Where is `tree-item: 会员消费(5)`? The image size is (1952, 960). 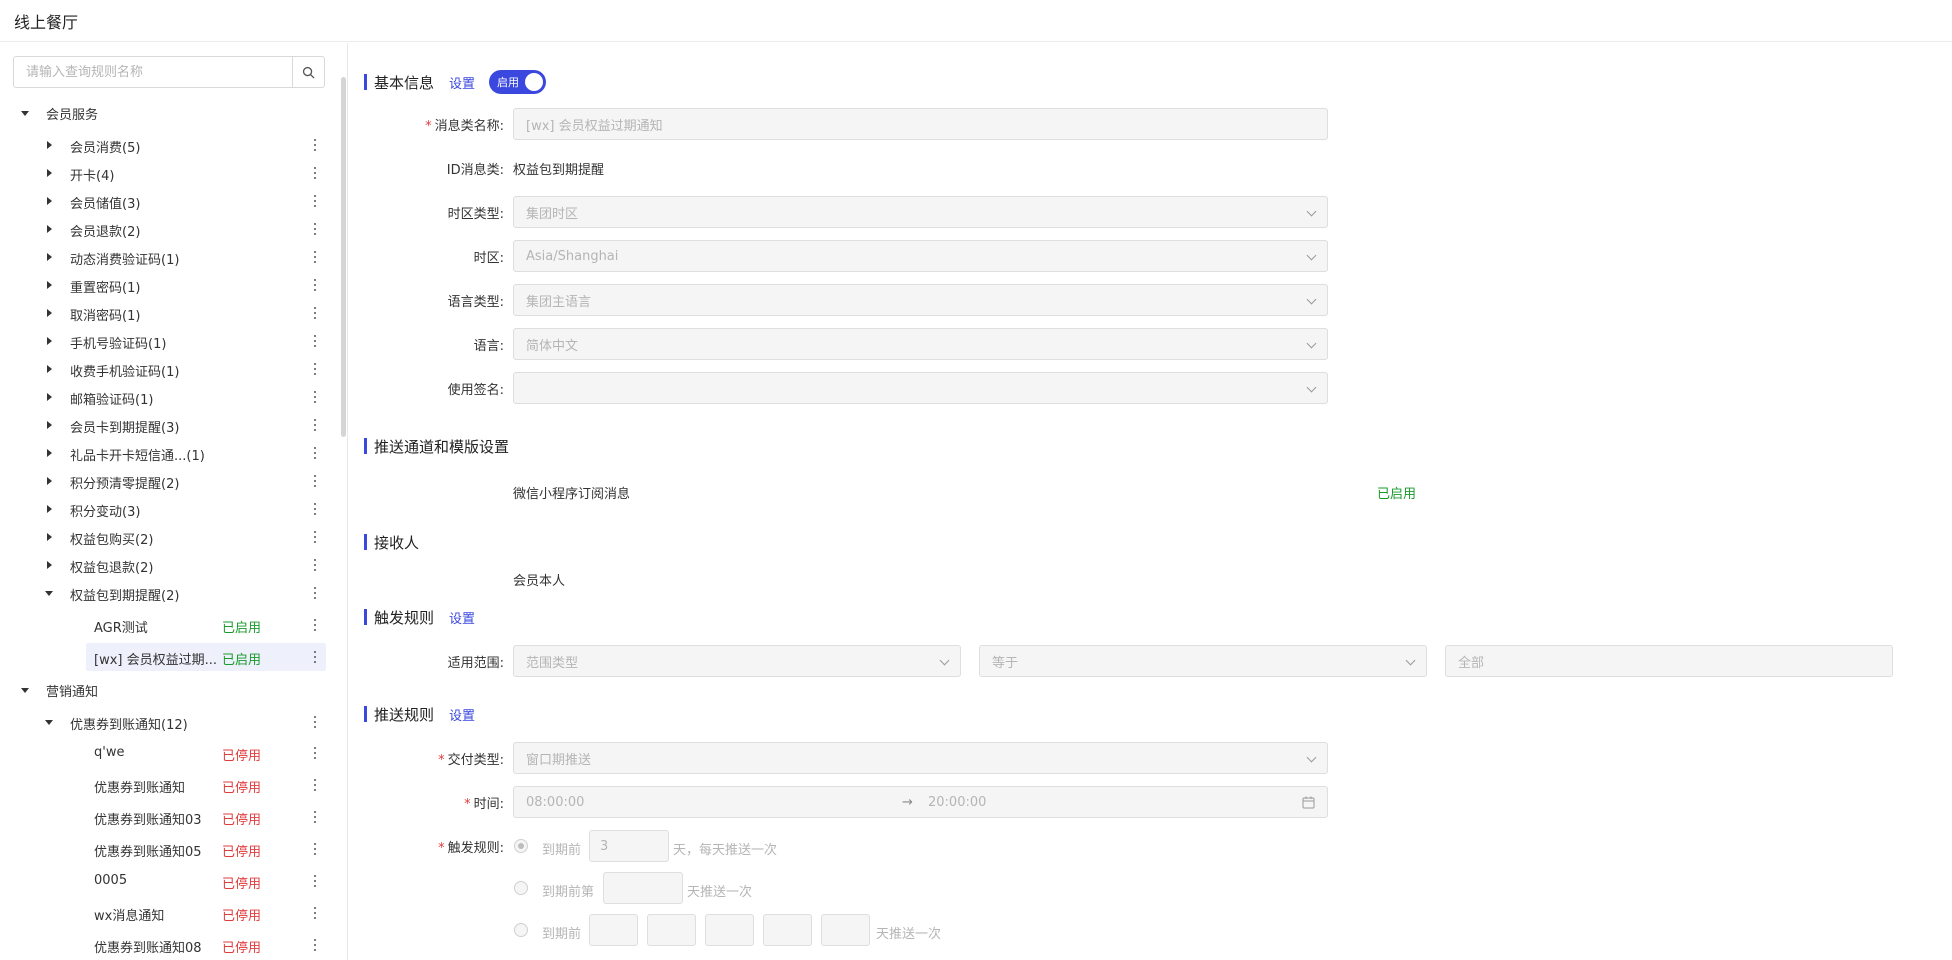
tree-item: 会员消费(5) is located at coordinates (170, 145).